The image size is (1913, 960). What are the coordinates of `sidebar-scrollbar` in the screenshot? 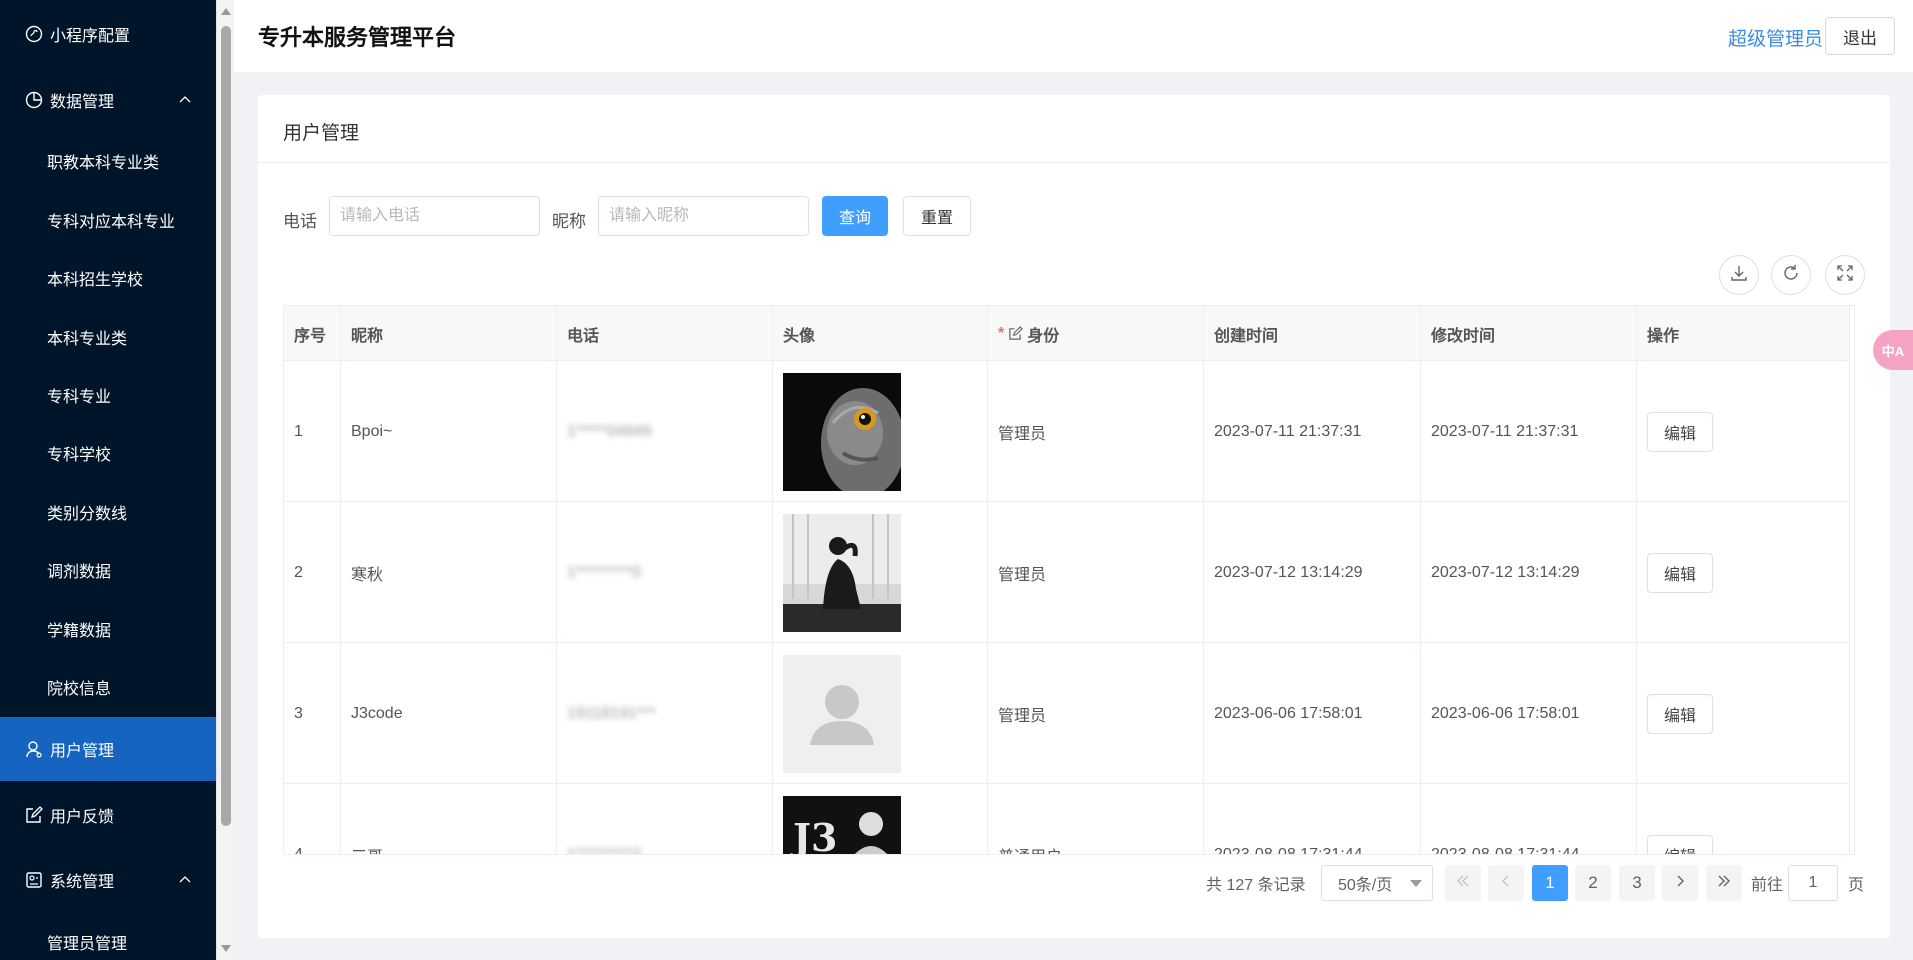 It's located at (225, 480).